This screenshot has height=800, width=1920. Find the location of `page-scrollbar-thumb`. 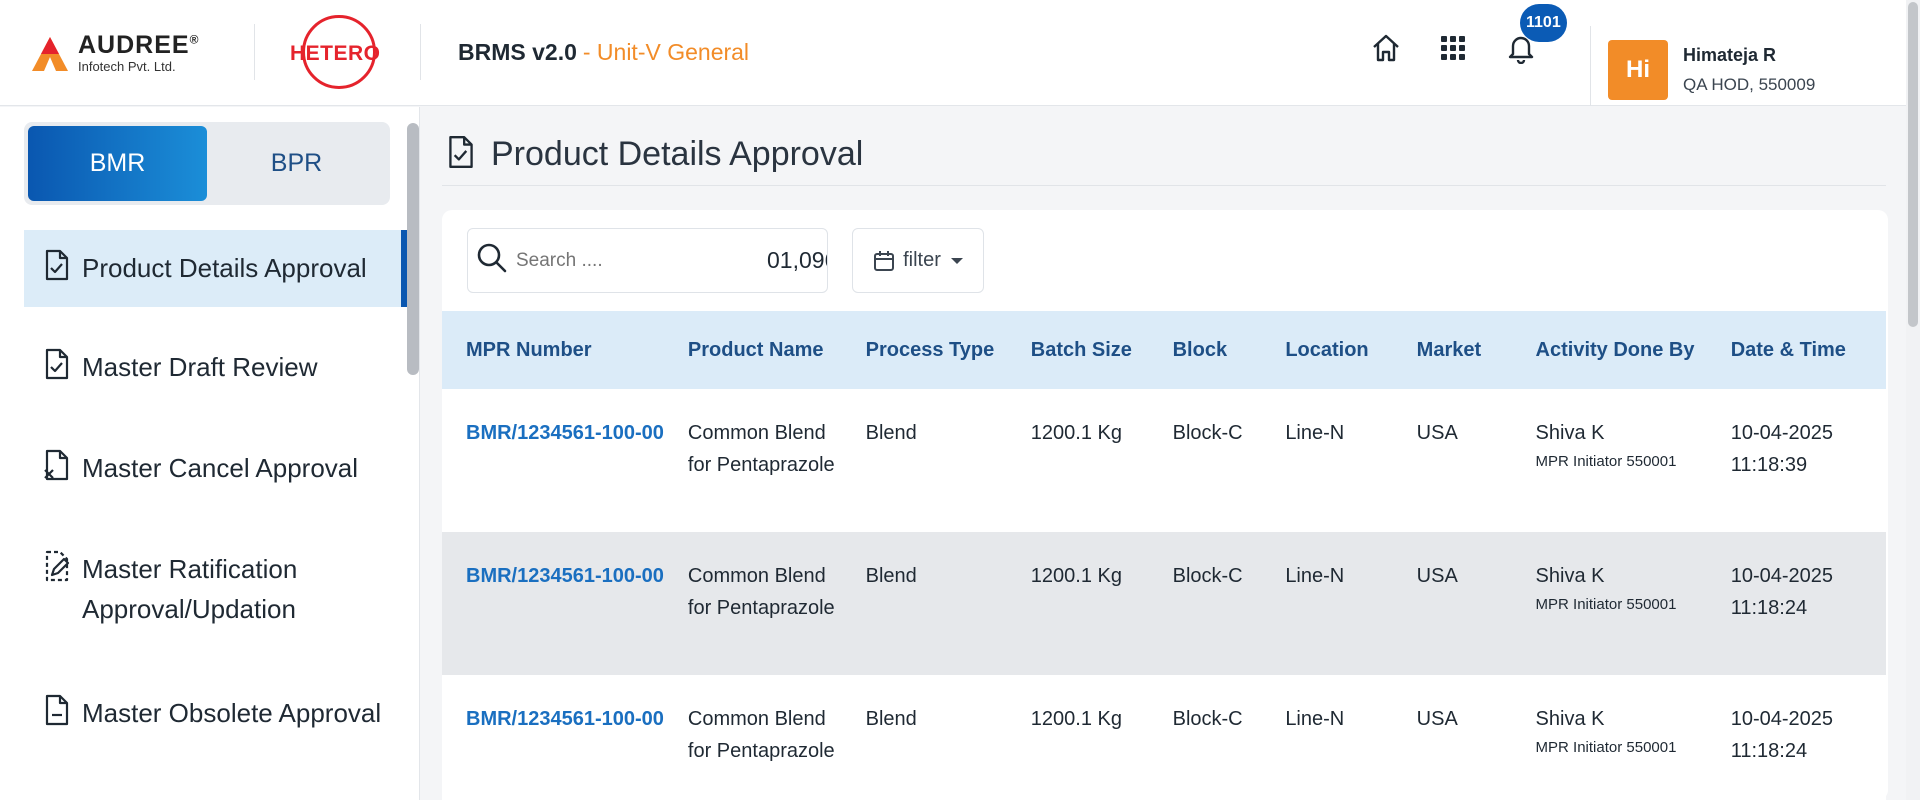

page-scrollbar-thumb is located at coordinates (1913, 164).